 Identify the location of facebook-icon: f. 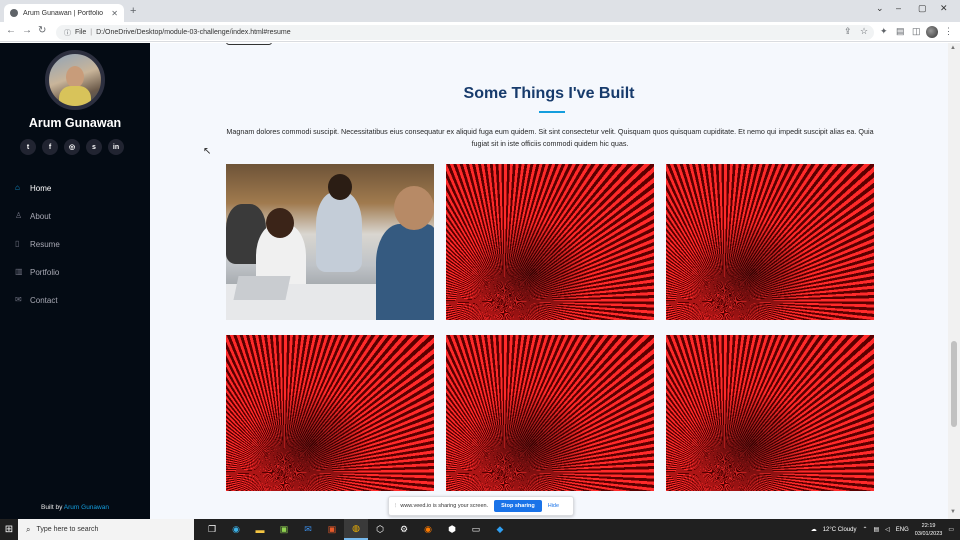
(50, 147).